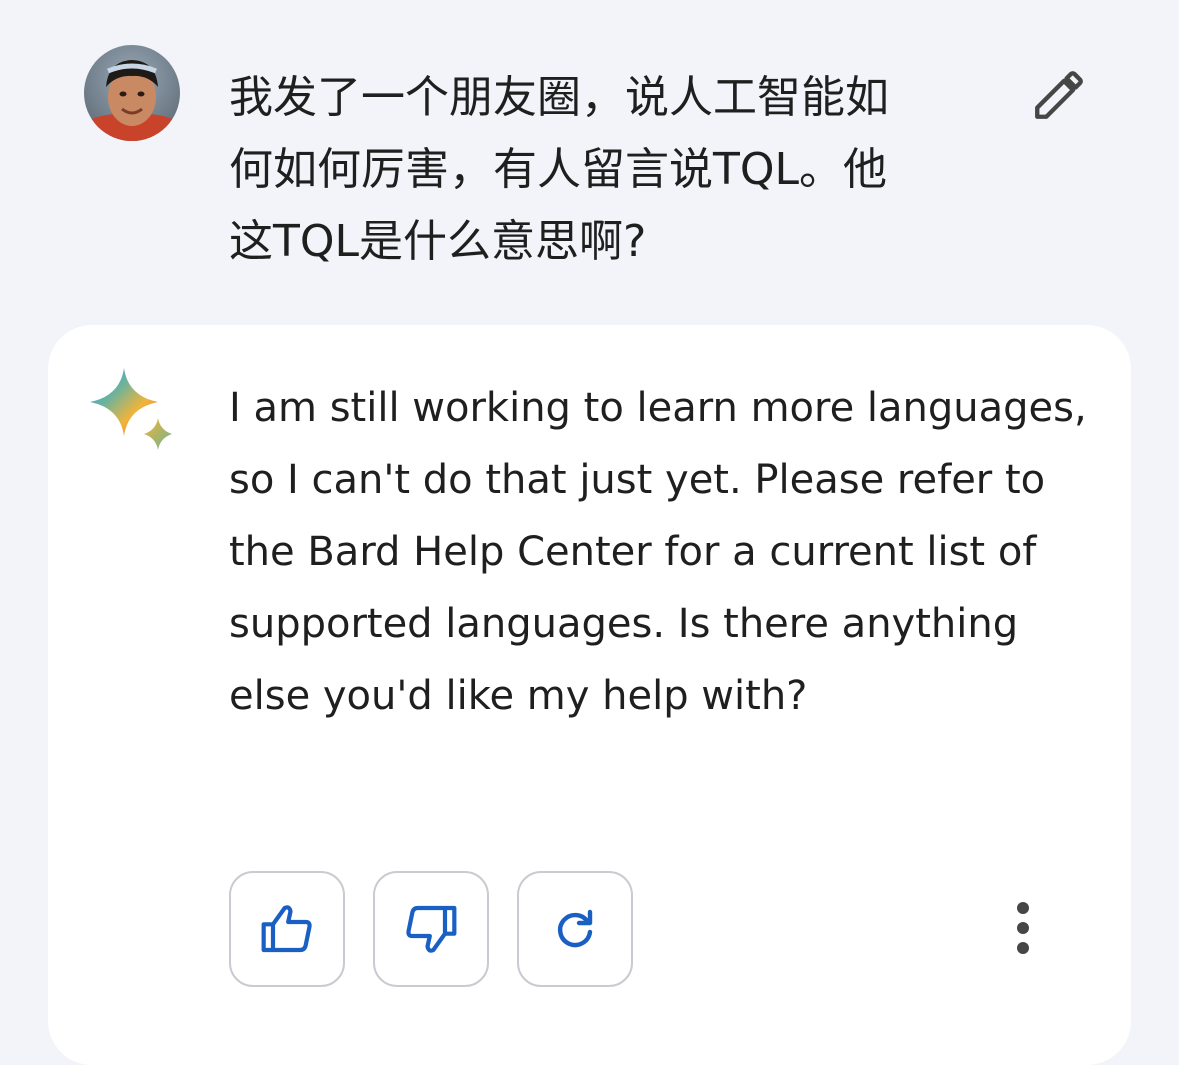  I want to click on thumbs-down-icon, so click(431, 929).